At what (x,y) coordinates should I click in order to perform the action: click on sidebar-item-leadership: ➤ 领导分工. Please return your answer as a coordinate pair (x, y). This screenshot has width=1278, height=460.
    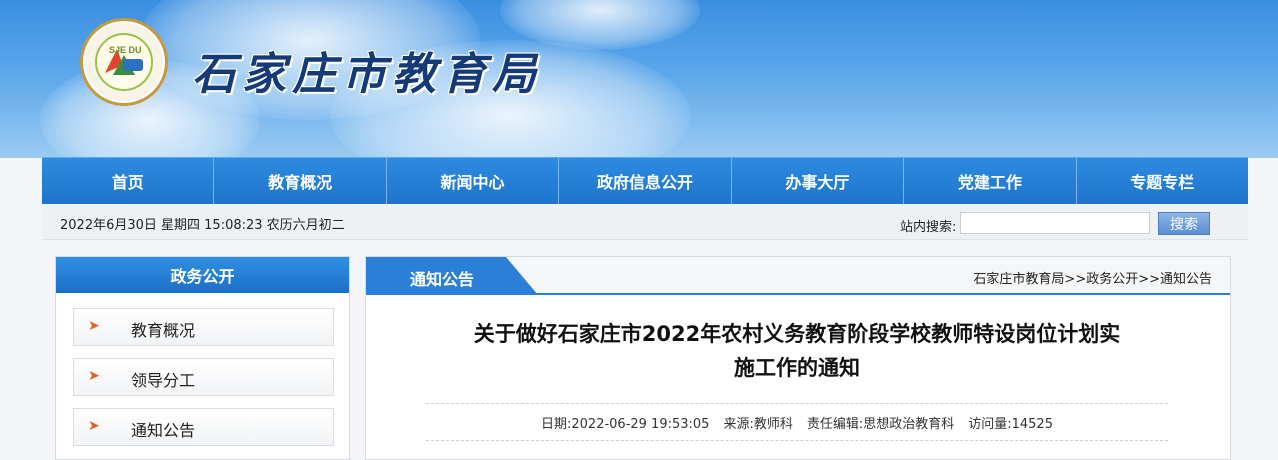
    Looking at the image, I should click on (203, 377).